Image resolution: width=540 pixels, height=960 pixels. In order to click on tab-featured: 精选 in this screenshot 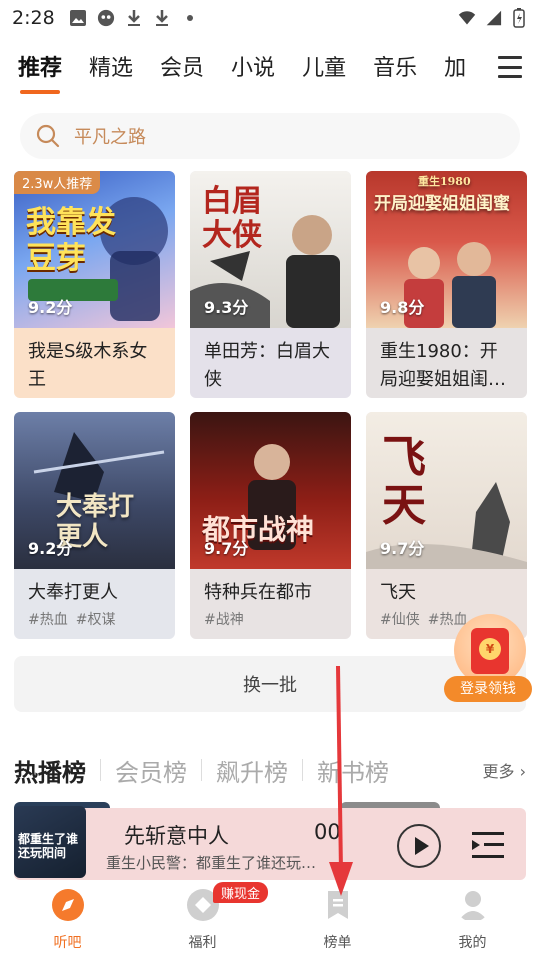, I will do `click(111, 69)`.